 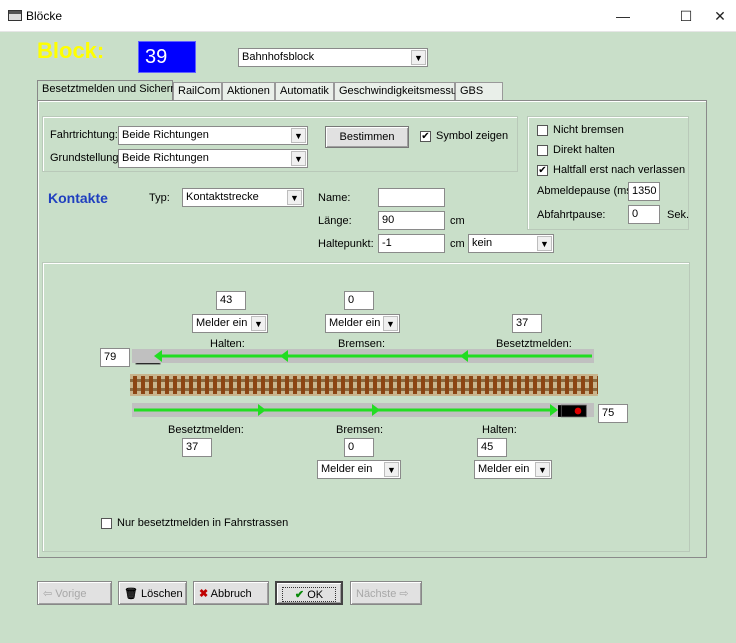 I want to click on abbruch-button: ✖ Abbruch, so click(x=231, y=593).